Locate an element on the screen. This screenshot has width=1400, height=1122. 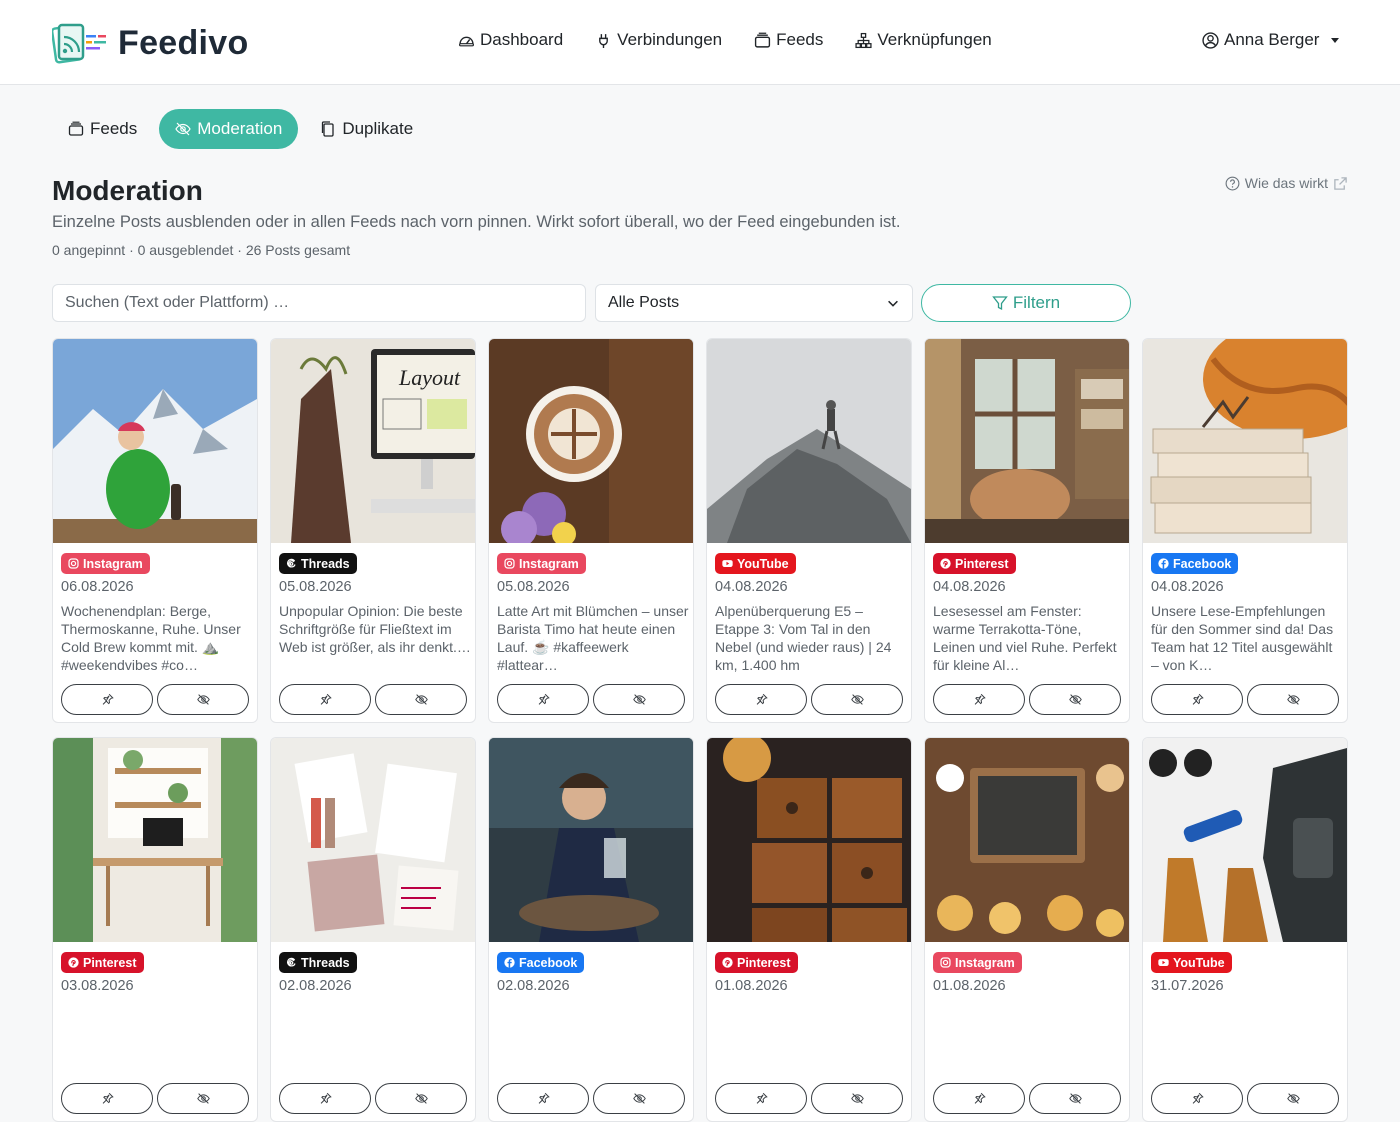
post-date: 06.08.2026 is located at coordinates (97, 587).